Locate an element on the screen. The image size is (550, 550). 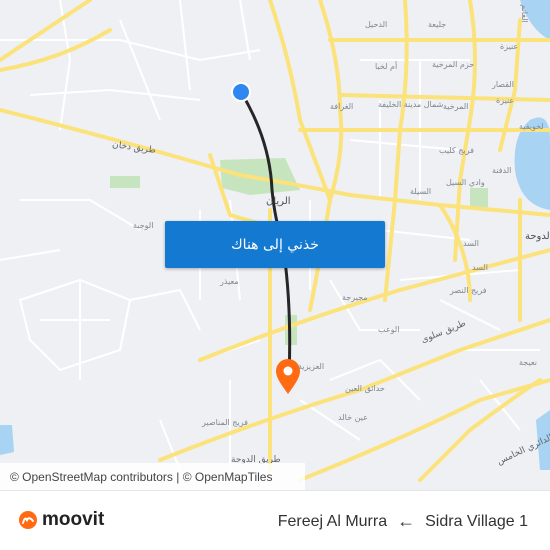
place-label: الدوحة is located at coordinates (537, 236).